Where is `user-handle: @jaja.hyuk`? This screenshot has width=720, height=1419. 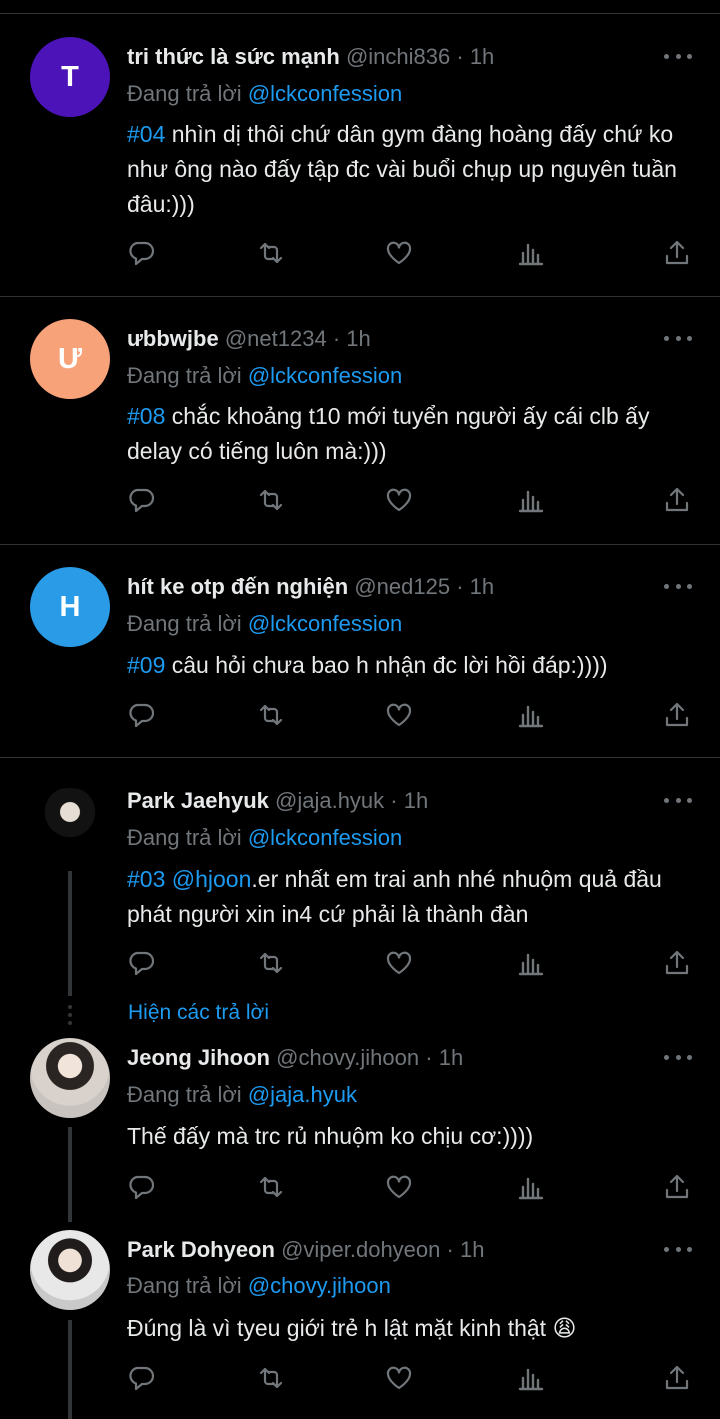
user-handle: @jaja.hyuk is located at coordinates (329, 800).